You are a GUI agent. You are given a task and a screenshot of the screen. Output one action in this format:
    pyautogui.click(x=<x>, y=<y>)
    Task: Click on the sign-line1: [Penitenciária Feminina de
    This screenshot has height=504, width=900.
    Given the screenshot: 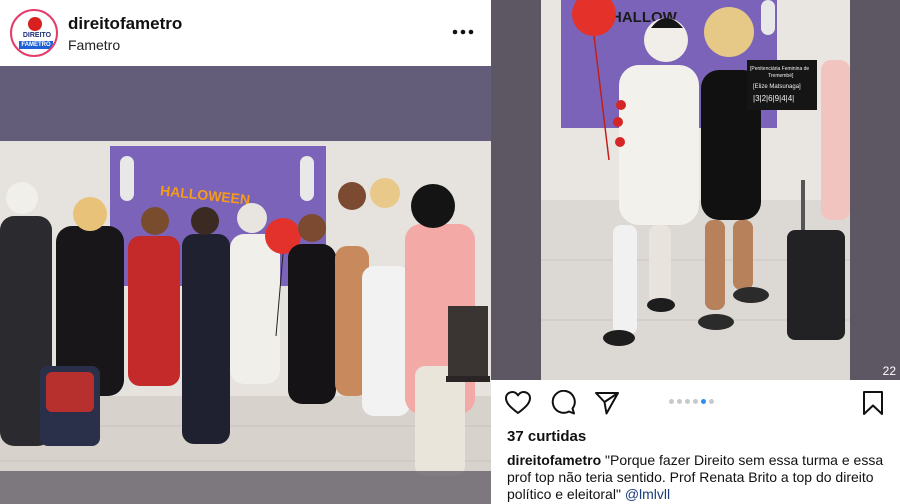 What is the action you would take?
    pyautogui.click(x=779, y=69)
    